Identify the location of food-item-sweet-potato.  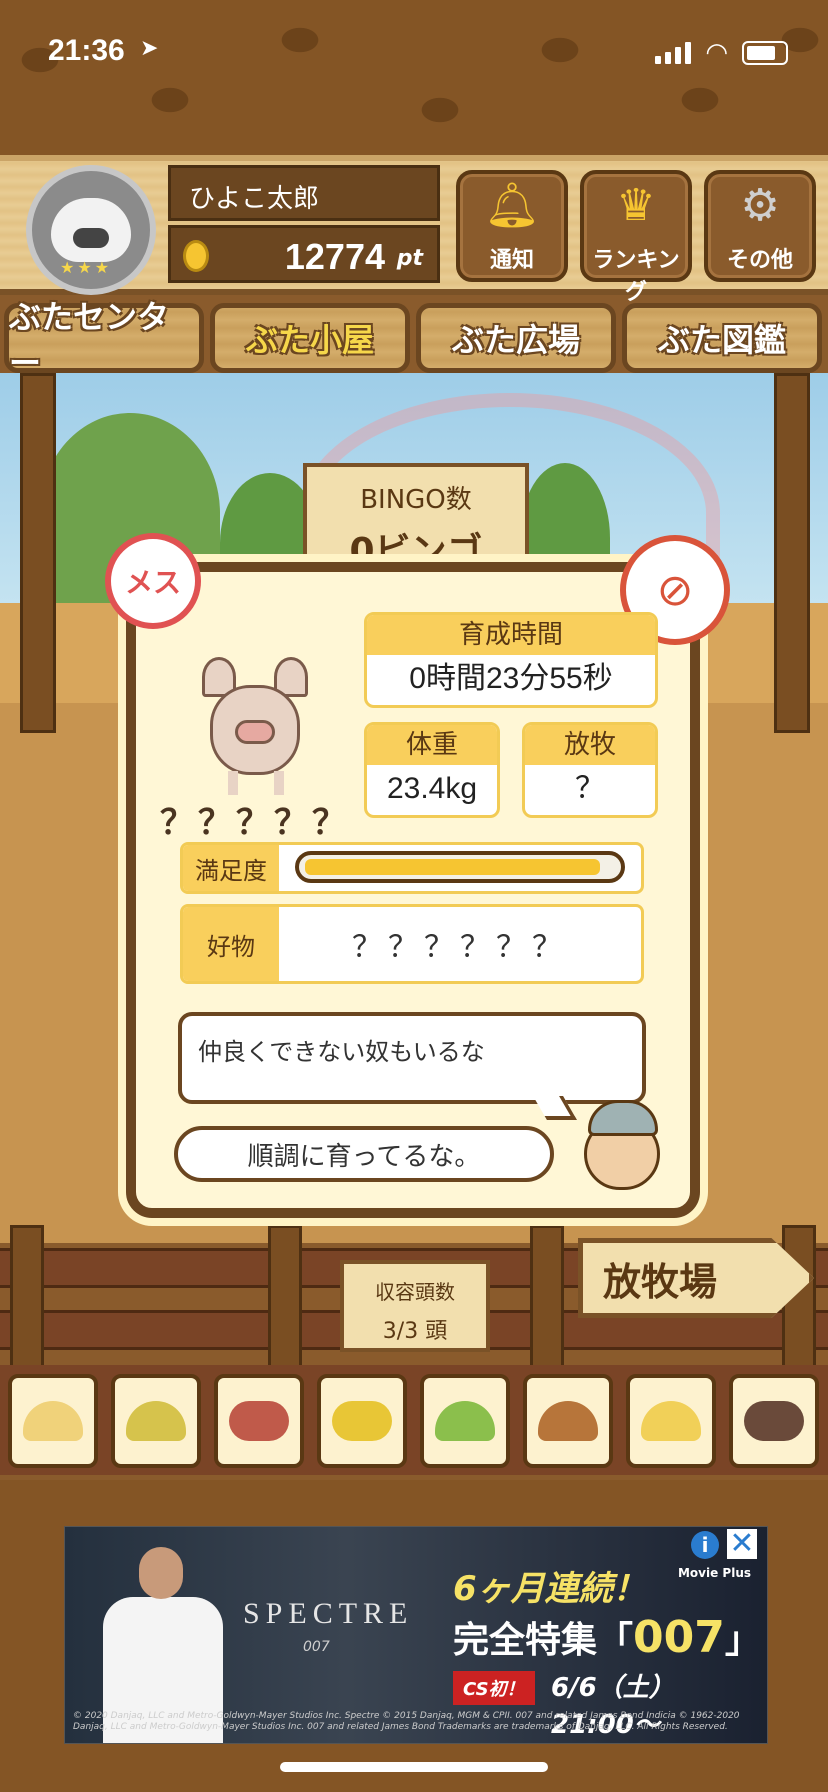
(259, 1421).